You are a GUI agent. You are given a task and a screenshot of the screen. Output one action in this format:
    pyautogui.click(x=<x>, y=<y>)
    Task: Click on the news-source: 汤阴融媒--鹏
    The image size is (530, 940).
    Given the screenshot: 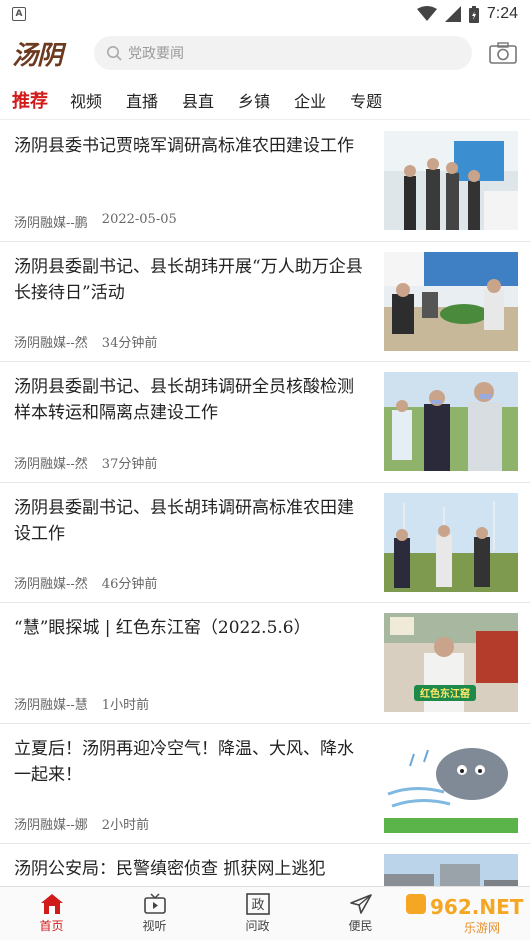 What is the action you would take?
    pyautogui.click(x=51, y=223)
    